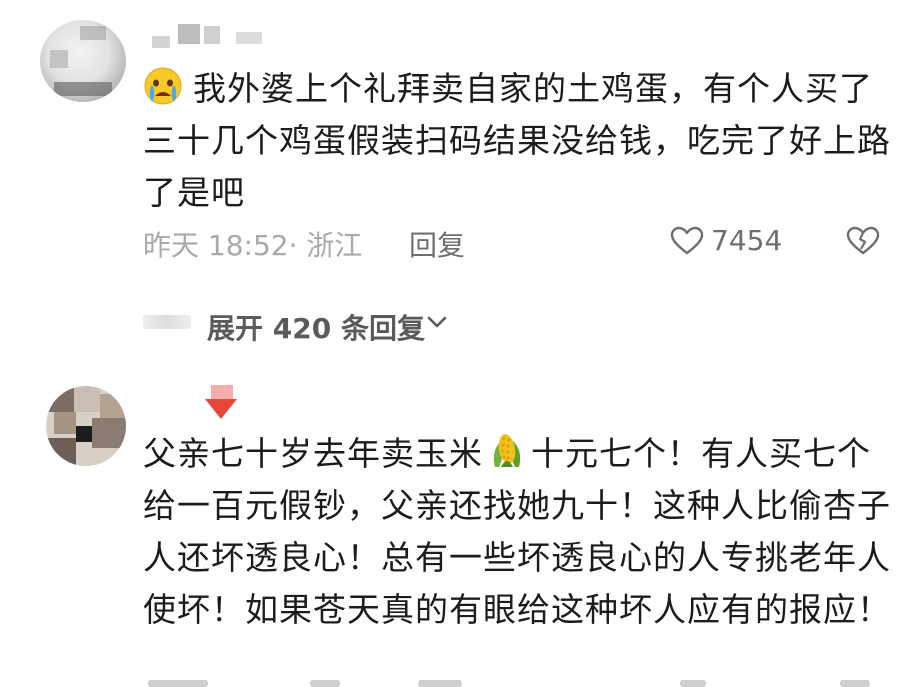  I want to click on commenter-name-blurred, so click(212, 35).